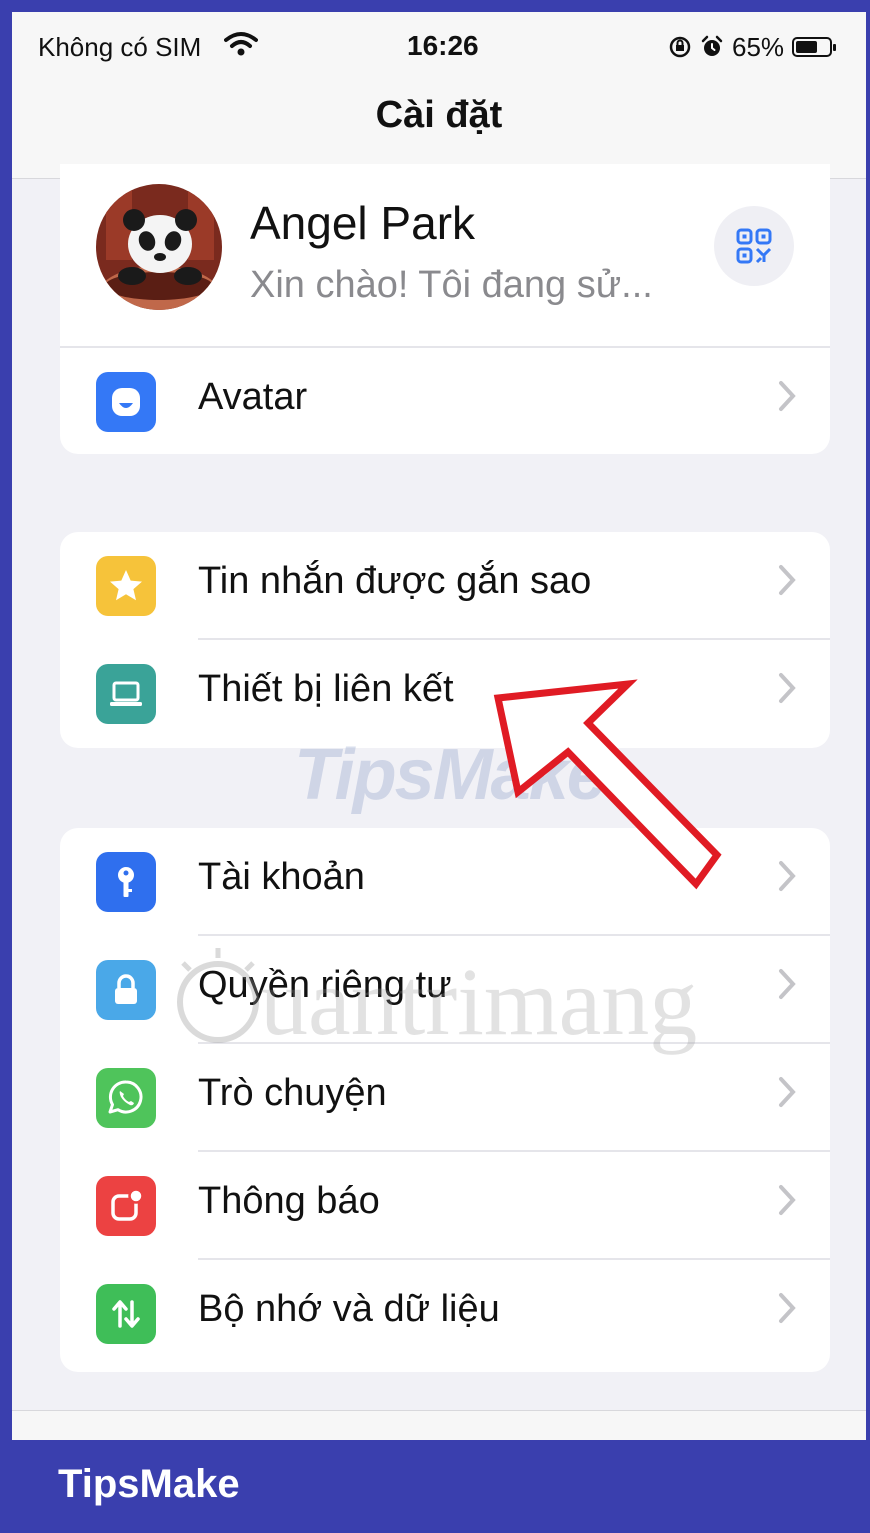 The height and width of the screenshot is (1533, 870). I want to click on annotation-arrow, so click(607, 784).